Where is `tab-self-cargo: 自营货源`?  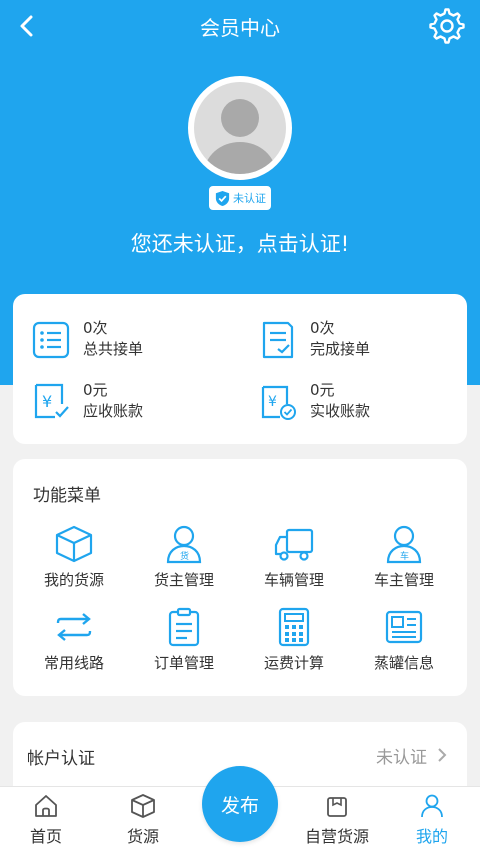
tab-self-cargo: 自营货源 is located at coordinates (337, 820).